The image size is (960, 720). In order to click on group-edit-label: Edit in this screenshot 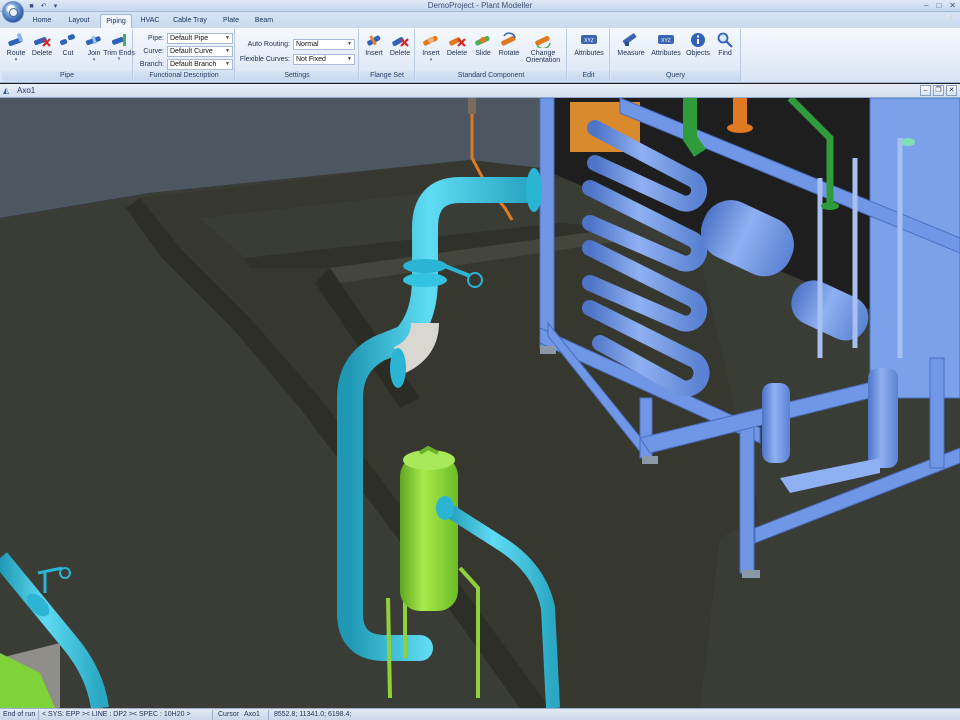, I will do `click(588, 76)`.